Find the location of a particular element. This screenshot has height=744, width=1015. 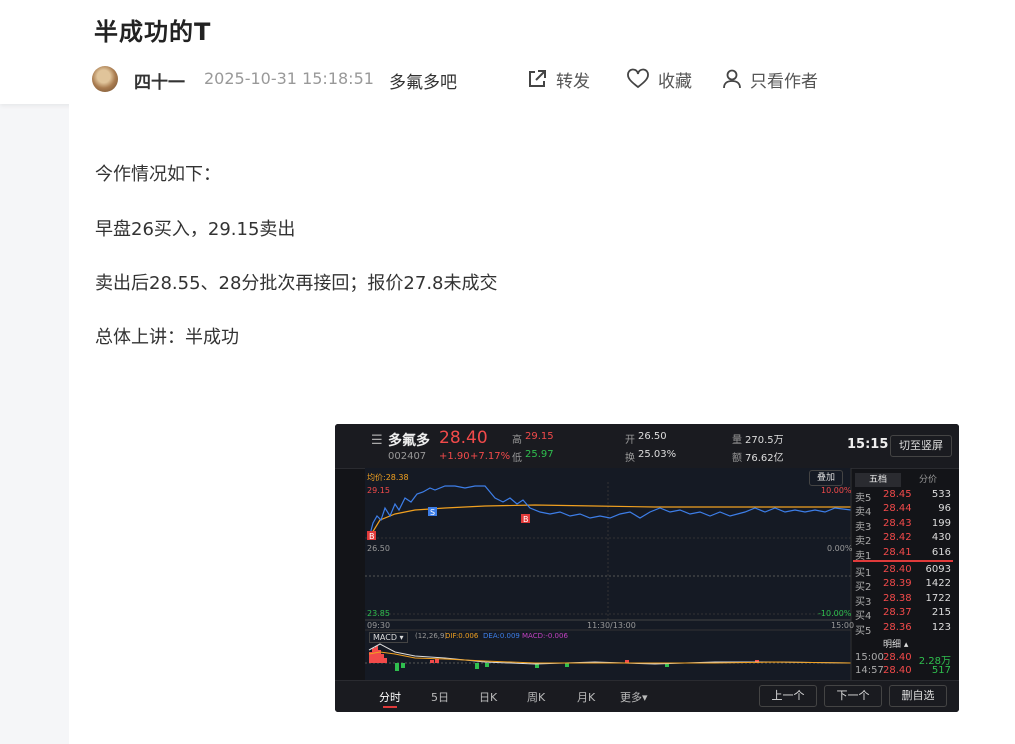

turnover-label: 换 is located at coordinates (630, 458).